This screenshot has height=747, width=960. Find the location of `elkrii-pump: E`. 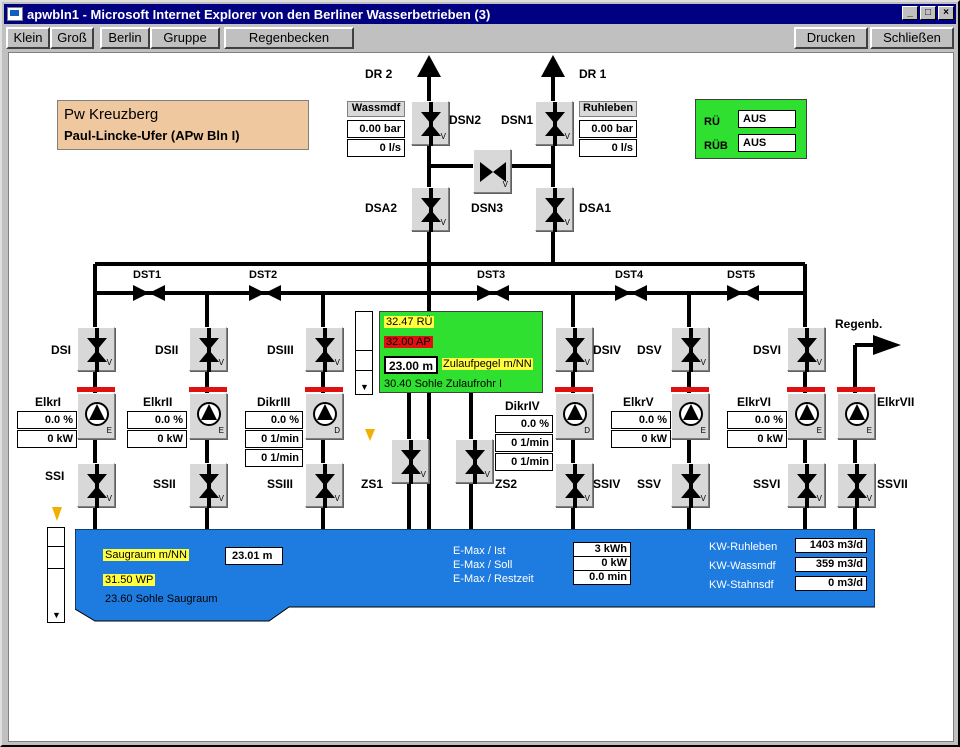

elkrii-pump: E is located at coordinates (208, 416).